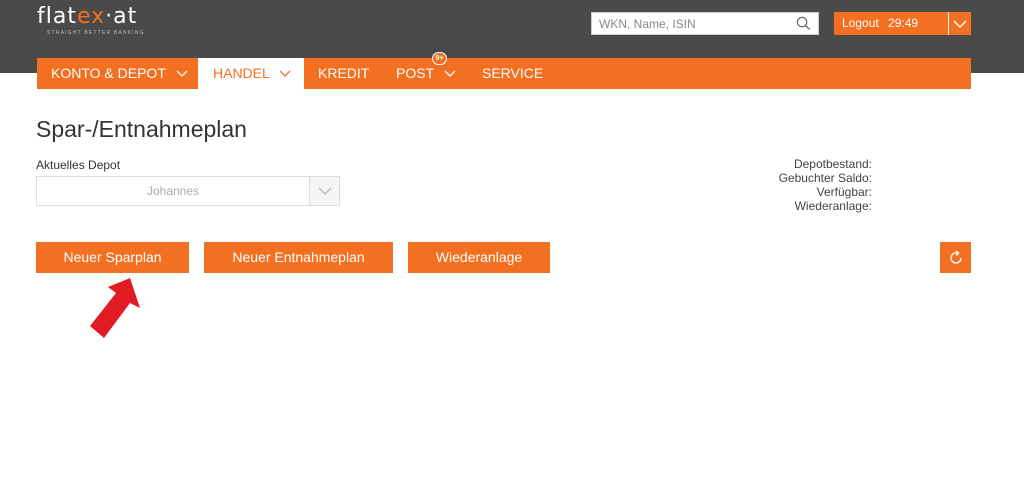 This screenshot has height=487, width=1024. I want to click on nav-item-label: HANDEL, so click(241, 73).